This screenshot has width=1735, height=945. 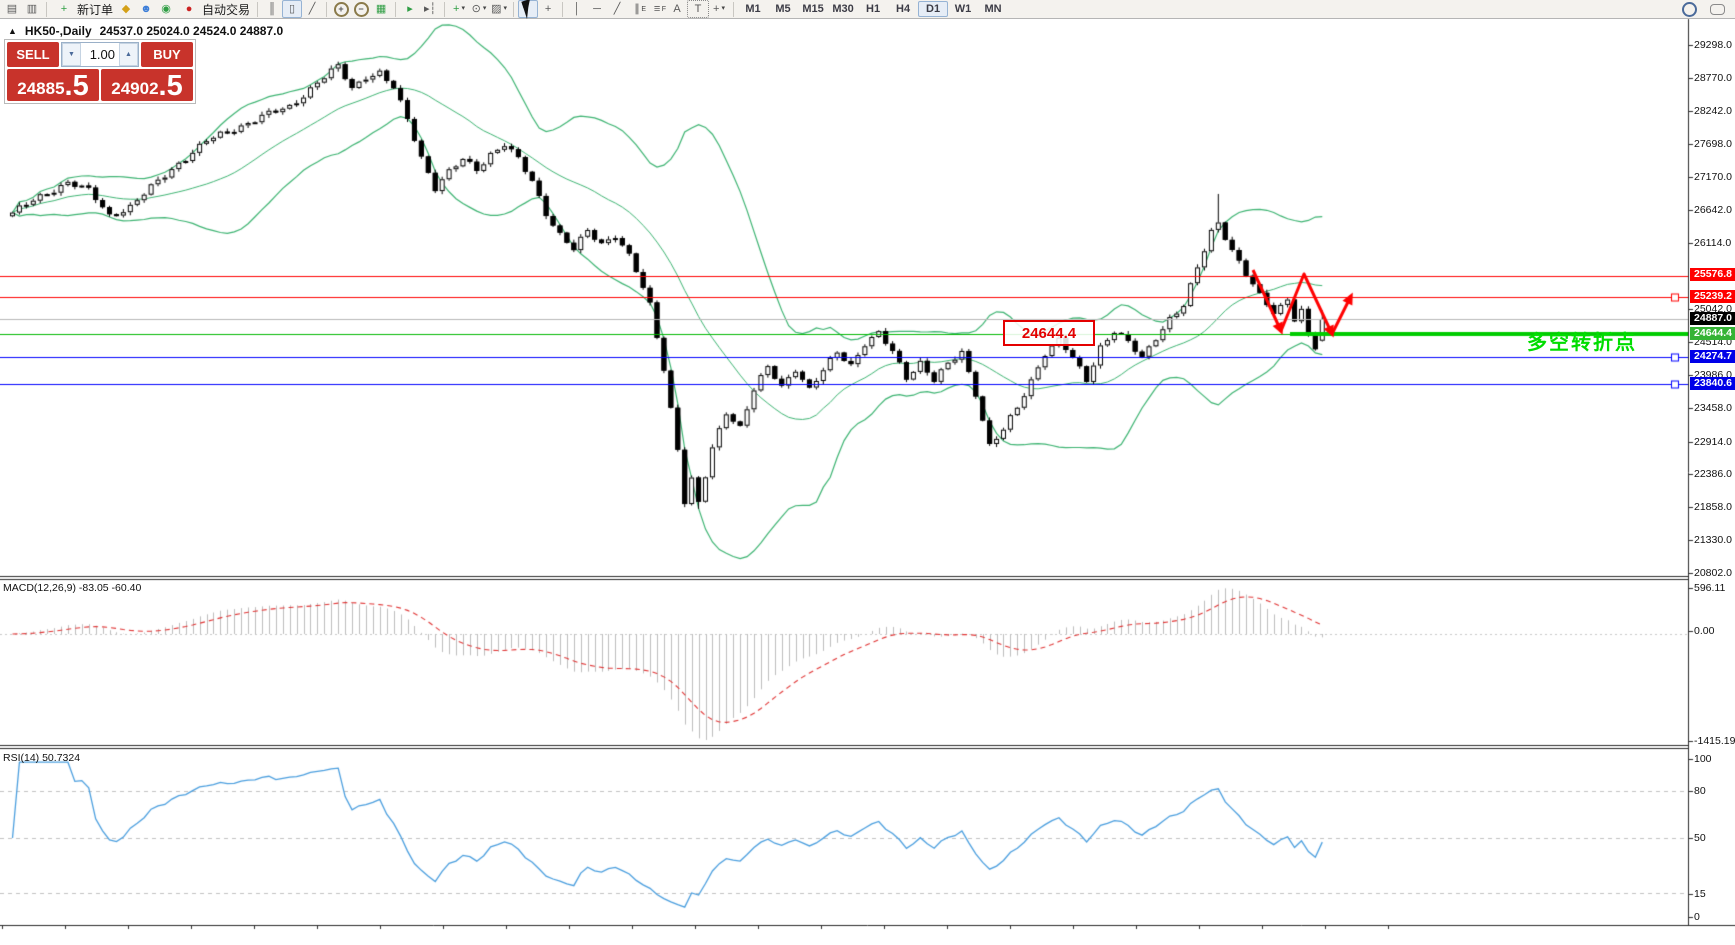 What do you see at coordinates (381, 9) in the screenshot?
I see `tile-windows-icon: ▦` at bounding box center [381, 9].